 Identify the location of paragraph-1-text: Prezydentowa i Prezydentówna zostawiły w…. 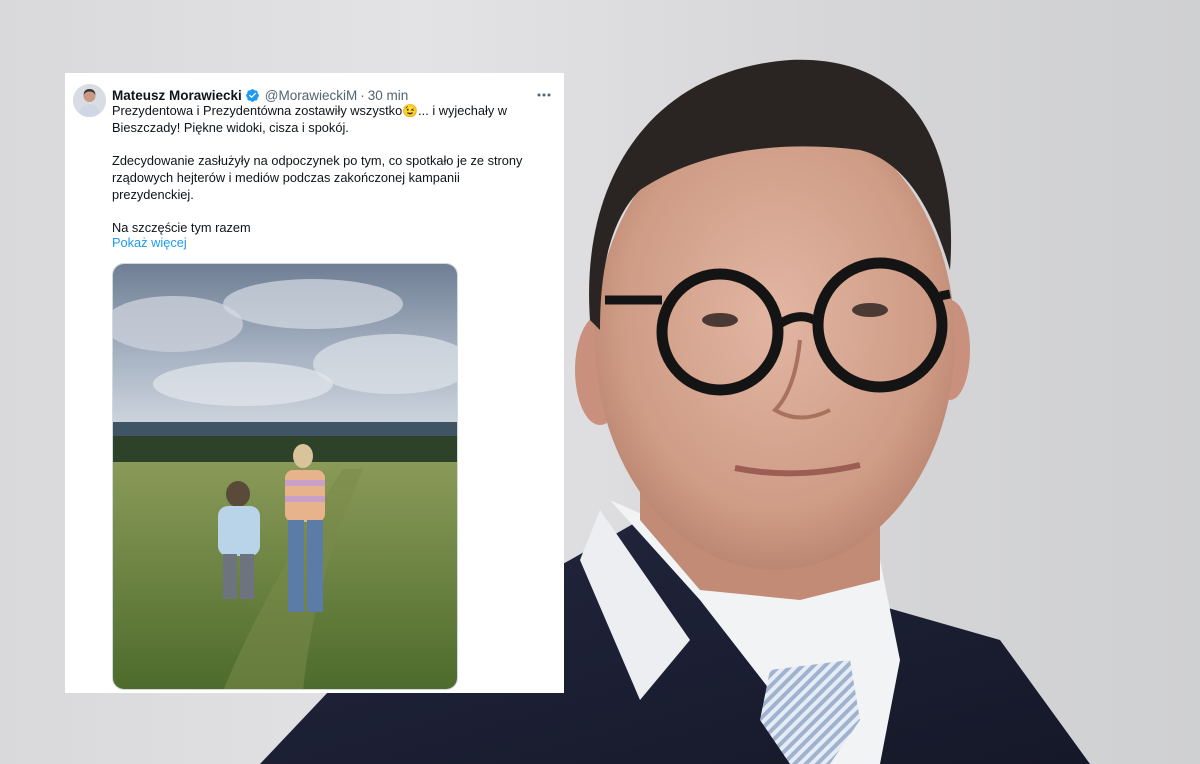
(257, 110).